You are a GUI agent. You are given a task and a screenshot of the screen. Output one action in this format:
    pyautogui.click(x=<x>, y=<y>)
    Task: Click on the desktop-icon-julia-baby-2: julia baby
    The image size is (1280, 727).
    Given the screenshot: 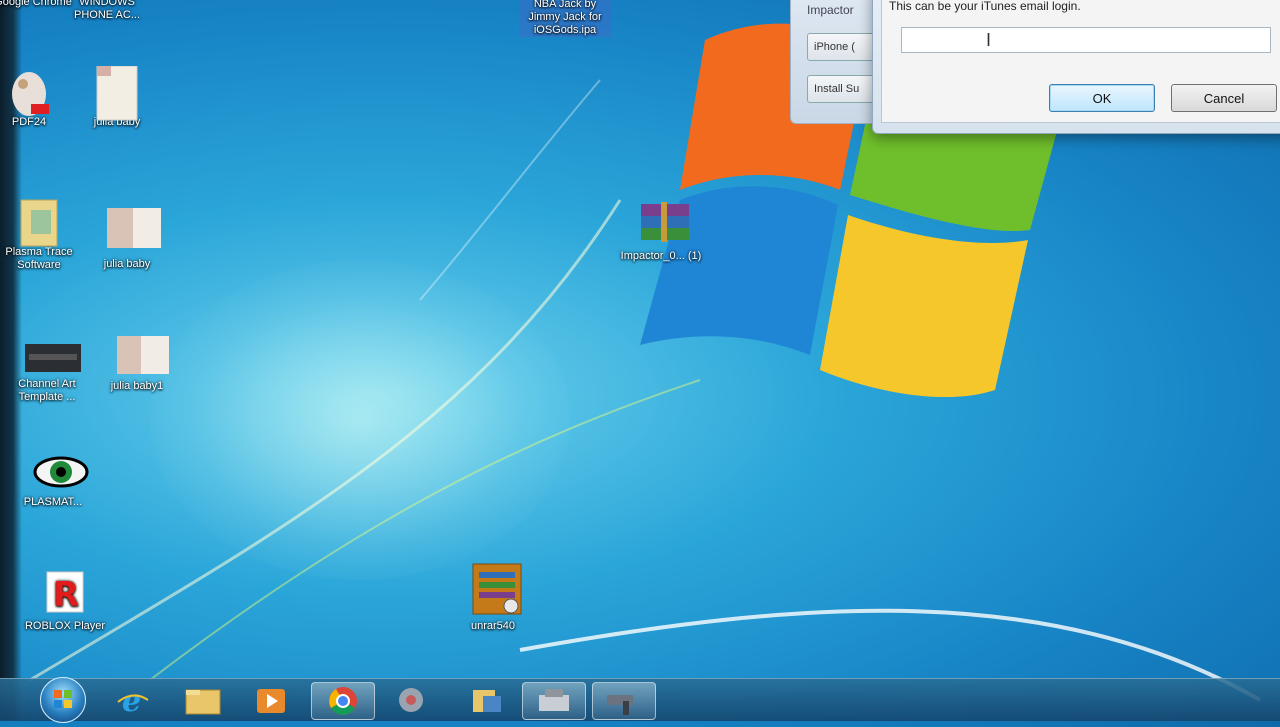 What is the action you would take?
    pyautogui.click(x=127, y=239)
    